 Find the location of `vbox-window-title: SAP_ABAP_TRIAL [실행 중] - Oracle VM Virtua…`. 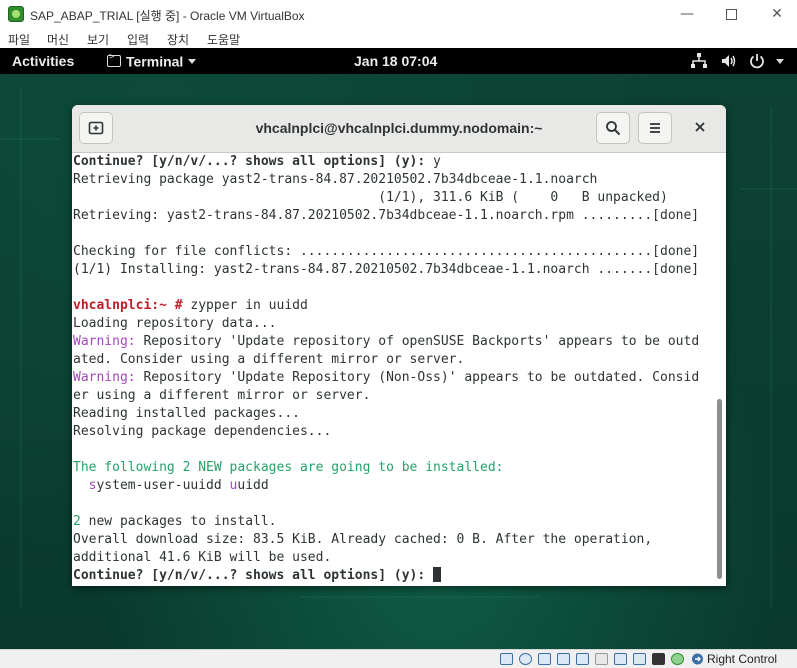

vbox-window-title: SAP_ABAP_TRIAL [실행 중] - Oracle VM Virtua… is located at coordinates (167, 16).